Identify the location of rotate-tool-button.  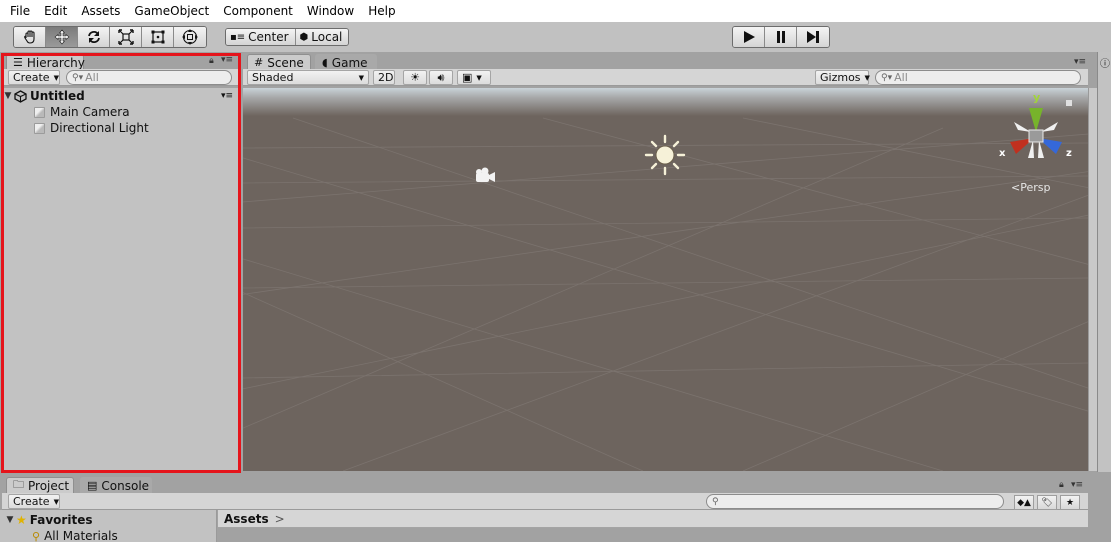
(94, 37).